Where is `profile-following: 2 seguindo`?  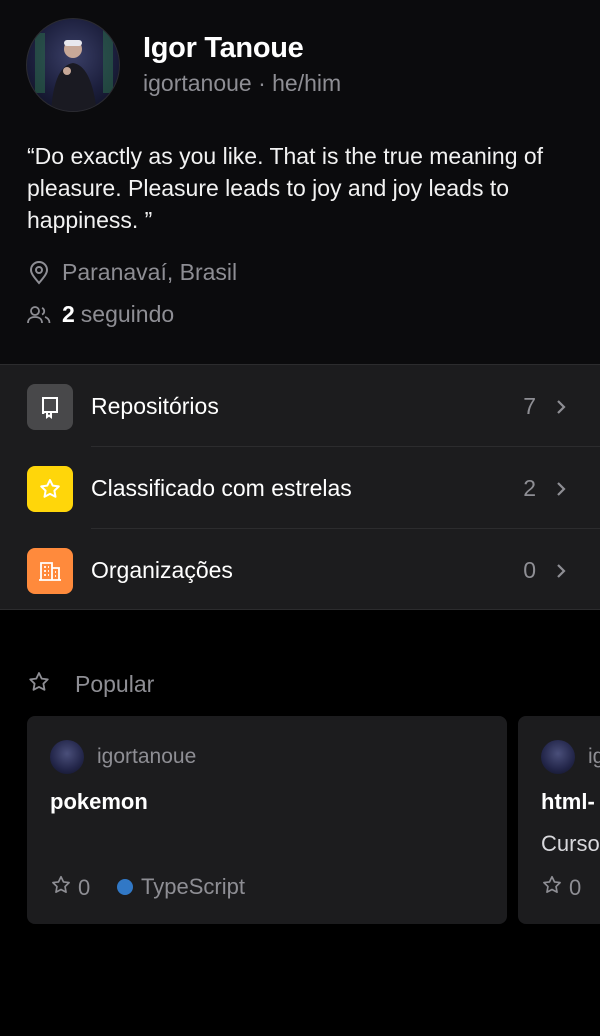 profile-following: 2 seguindo is located at coordinates (100, 314).